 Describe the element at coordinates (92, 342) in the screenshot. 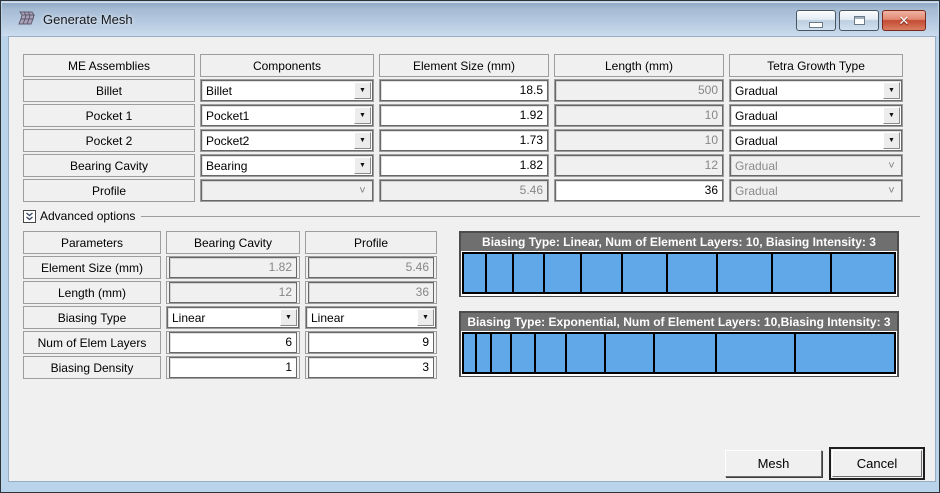

I see `parameter-label: Num of Elem Layers` at that location.